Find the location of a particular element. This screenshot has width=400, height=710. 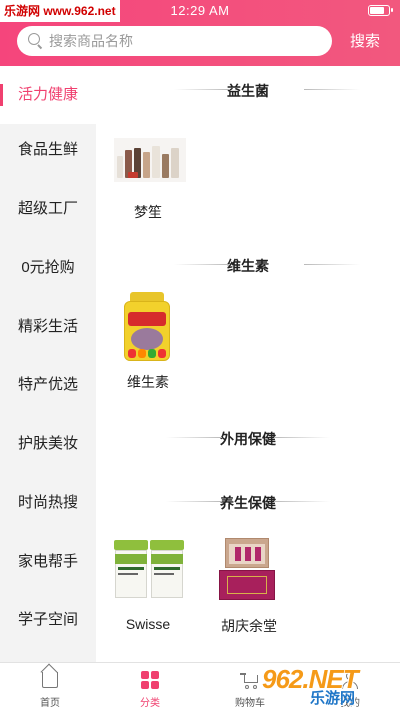

sidebar-item-health: 活力健康 is located at coordinates (48, 95).